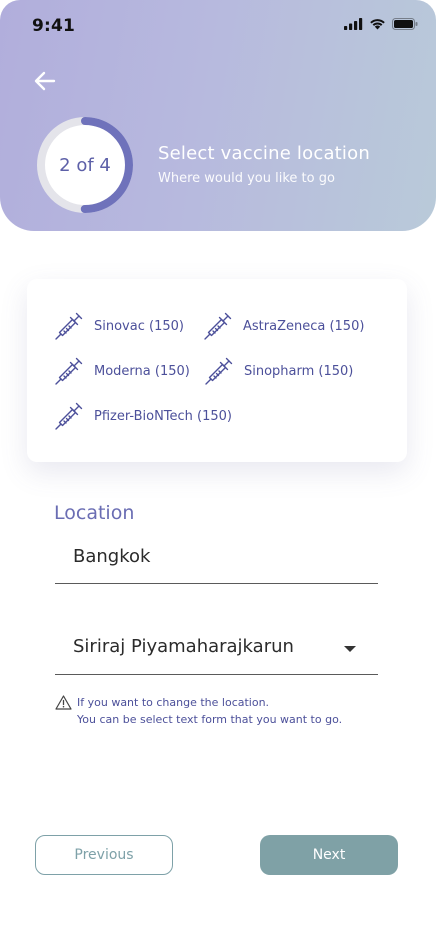  Describe the element at coordinates (299, 371) in the screenshot. I see `vaccine-label: Sinopharm (150)` at that location.